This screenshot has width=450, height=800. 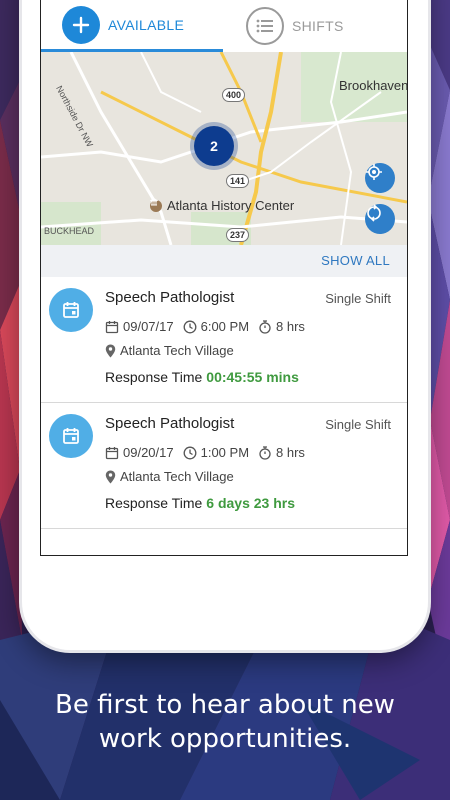 I want to click on tagline-line-1: Be first to hear about new, so click(x=225, y=705).